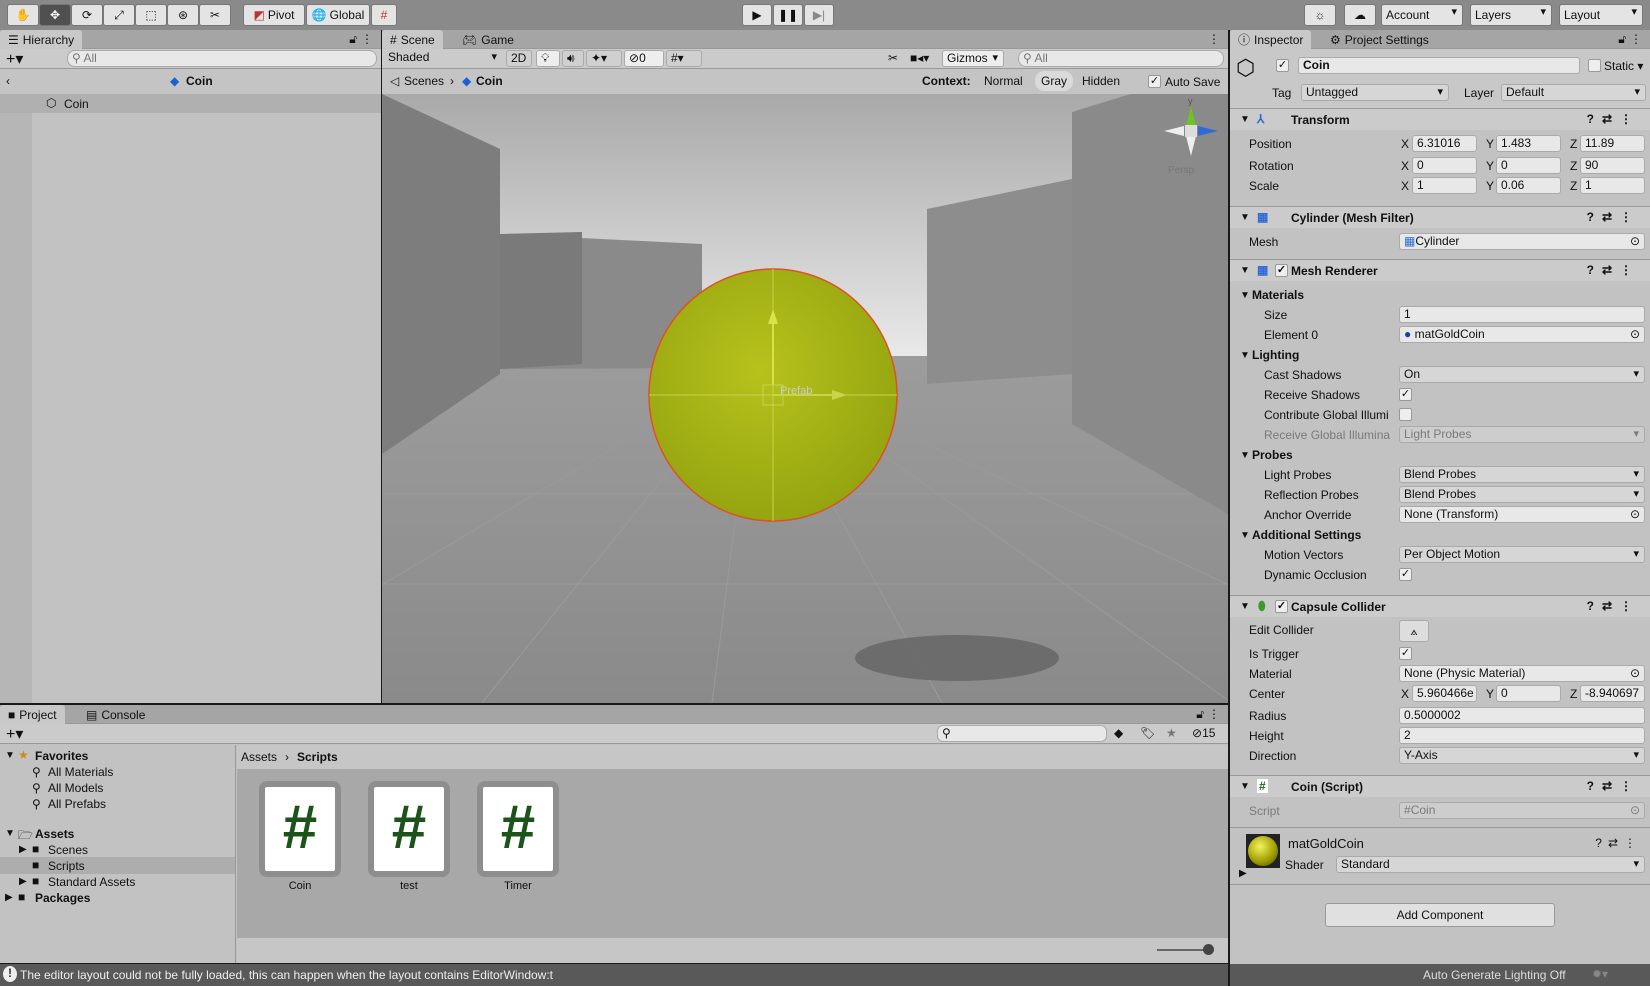 The width and height of the screenshot is (1650, 986). Describe the element at coordinates (1121, 58) in the screenshot. I see `scene-search-input: ⚲ All` at that location.